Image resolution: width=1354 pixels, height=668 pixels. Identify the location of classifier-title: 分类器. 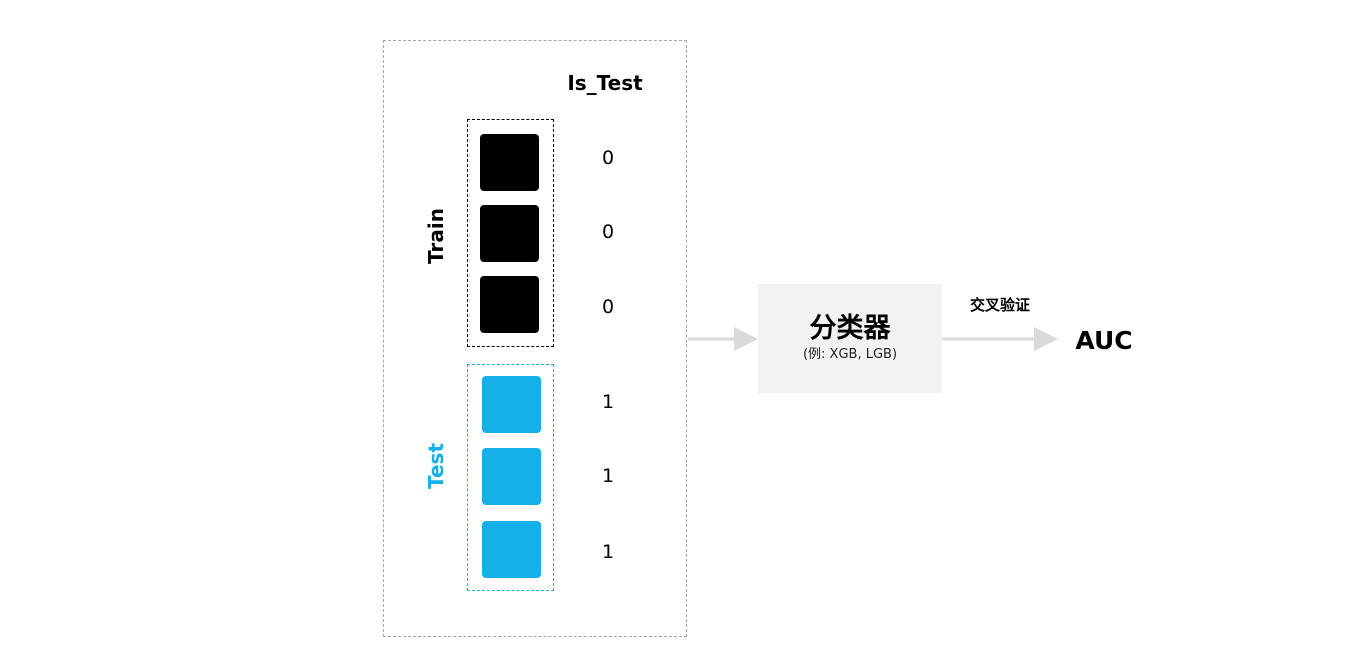
(850, 328).